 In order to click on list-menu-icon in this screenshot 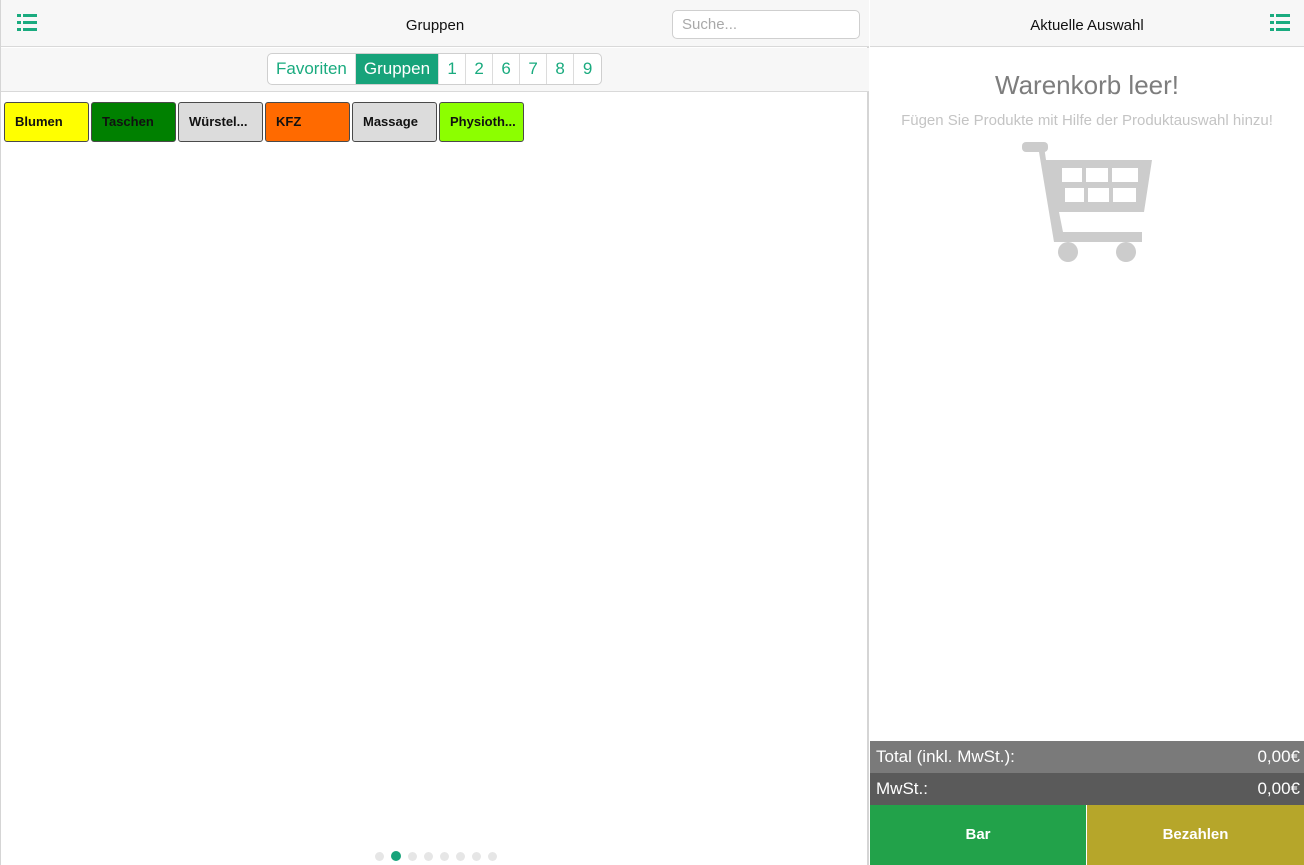, I will do `click(1280, 23)`.